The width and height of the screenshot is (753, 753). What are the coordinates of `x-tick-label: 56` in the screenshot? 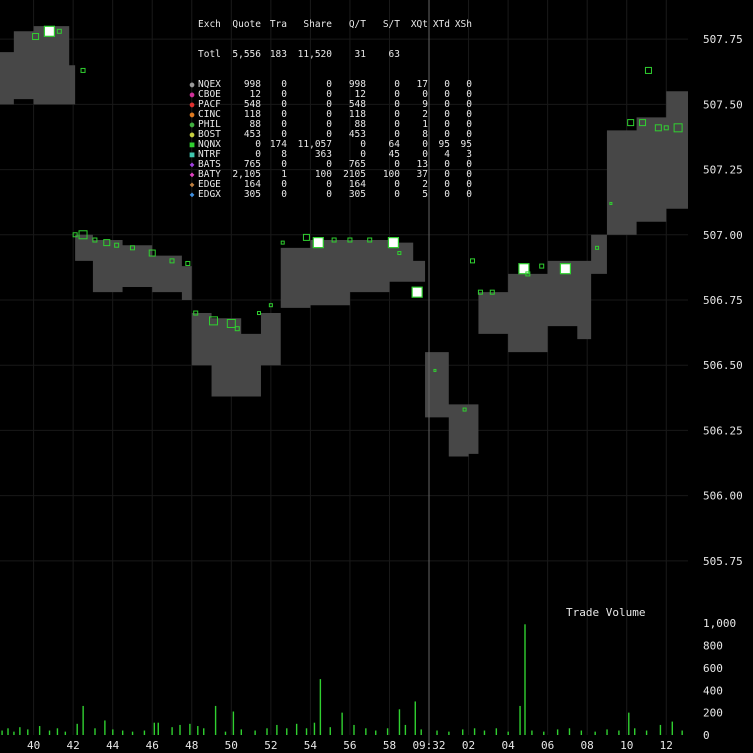 It's located at (349, 745).